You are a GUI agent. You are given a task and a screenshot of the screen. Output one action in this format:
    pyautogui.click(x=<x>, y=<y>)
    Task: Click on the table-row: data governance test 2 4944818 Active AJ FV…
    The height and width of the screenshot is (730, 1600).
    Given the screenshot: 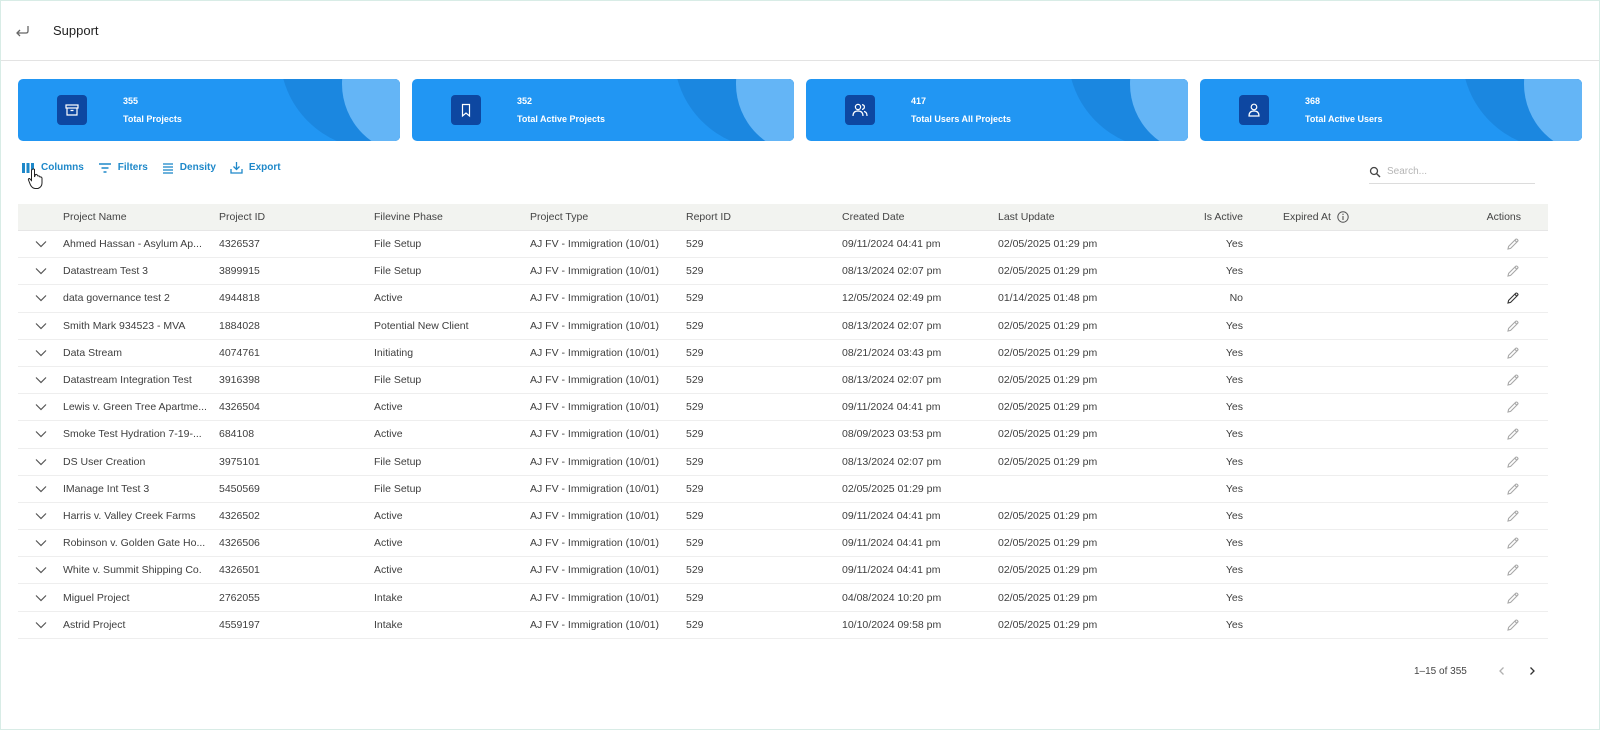 What is the action you would take?
    pyautogui.click(x=783, y=299)
    